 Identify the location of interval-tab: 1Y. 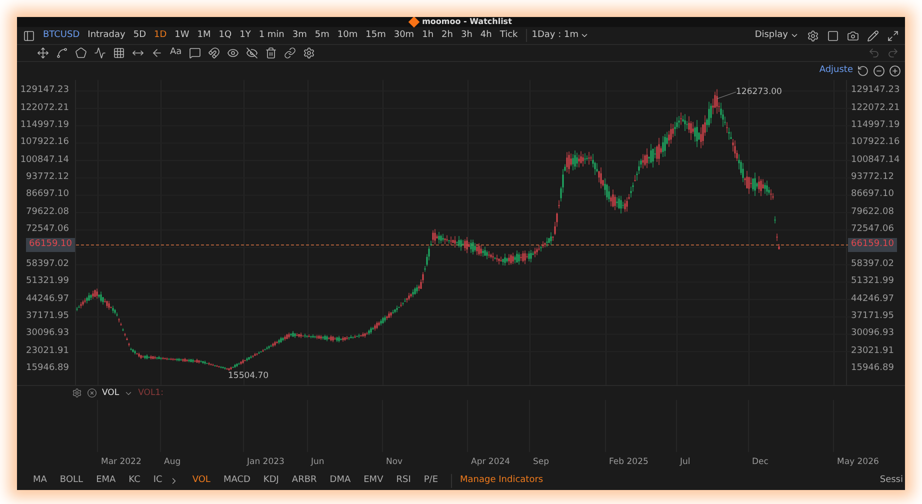
(245, 35).